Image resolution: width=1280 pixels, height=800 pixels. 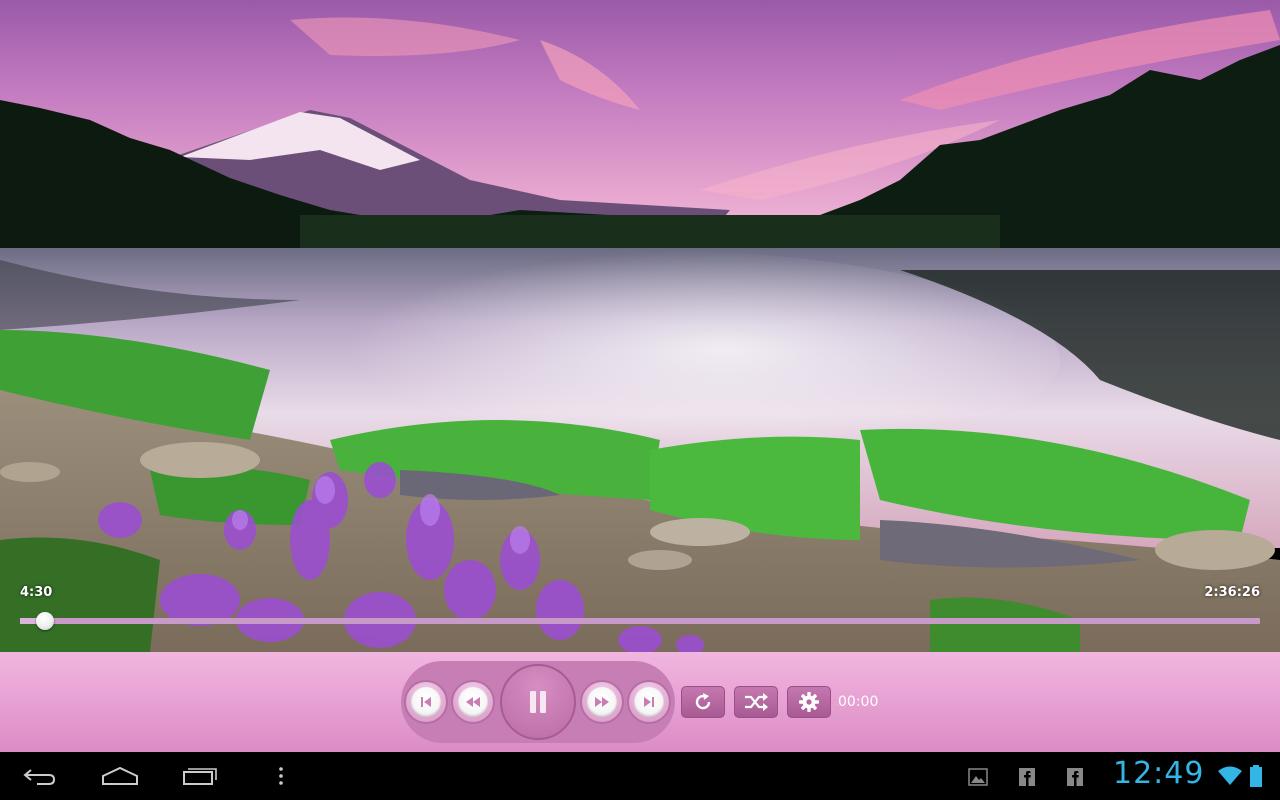 I want to click on skip-next-icon, so click(x=649, y=702).